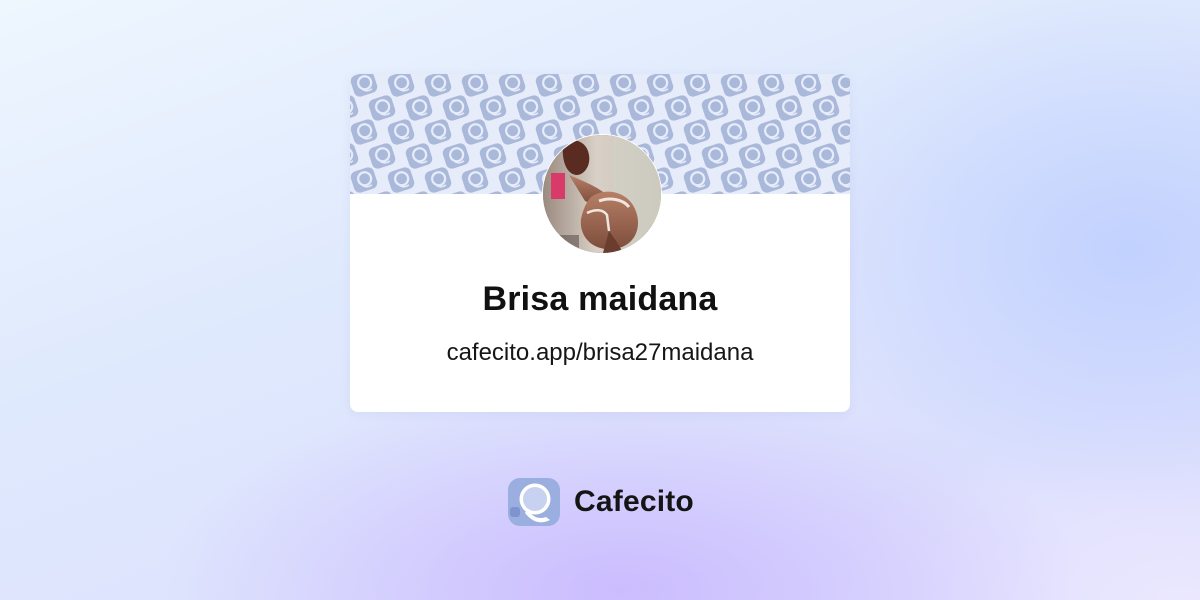  Describe the element at coordinates (600, 353) in the screenshot. I see `profile-url: cafecito.app/brisa27maidana` at that location.